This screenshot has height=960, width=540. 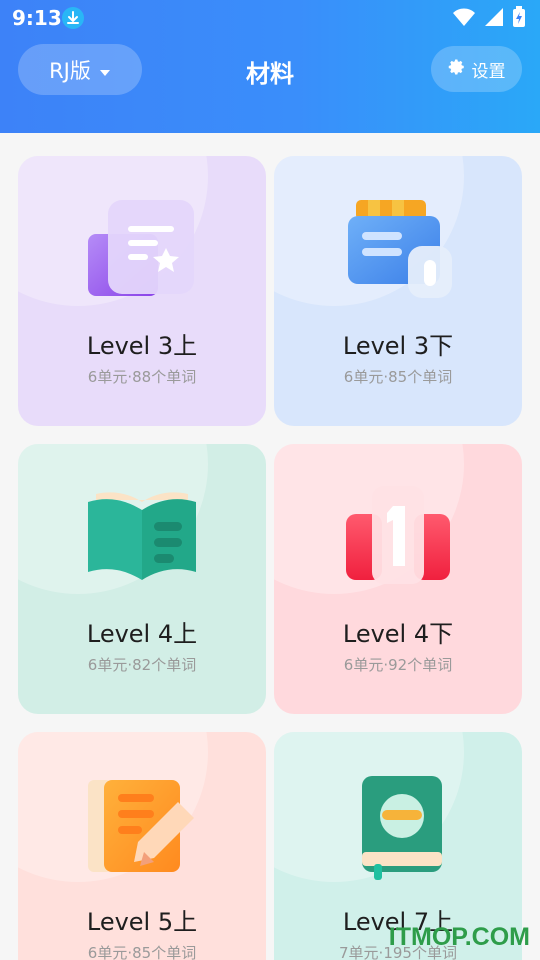 What do you see at coordinates (398, 827) in the screenshot?
I see `closed-book-icon` at bounding box center [398, 827].